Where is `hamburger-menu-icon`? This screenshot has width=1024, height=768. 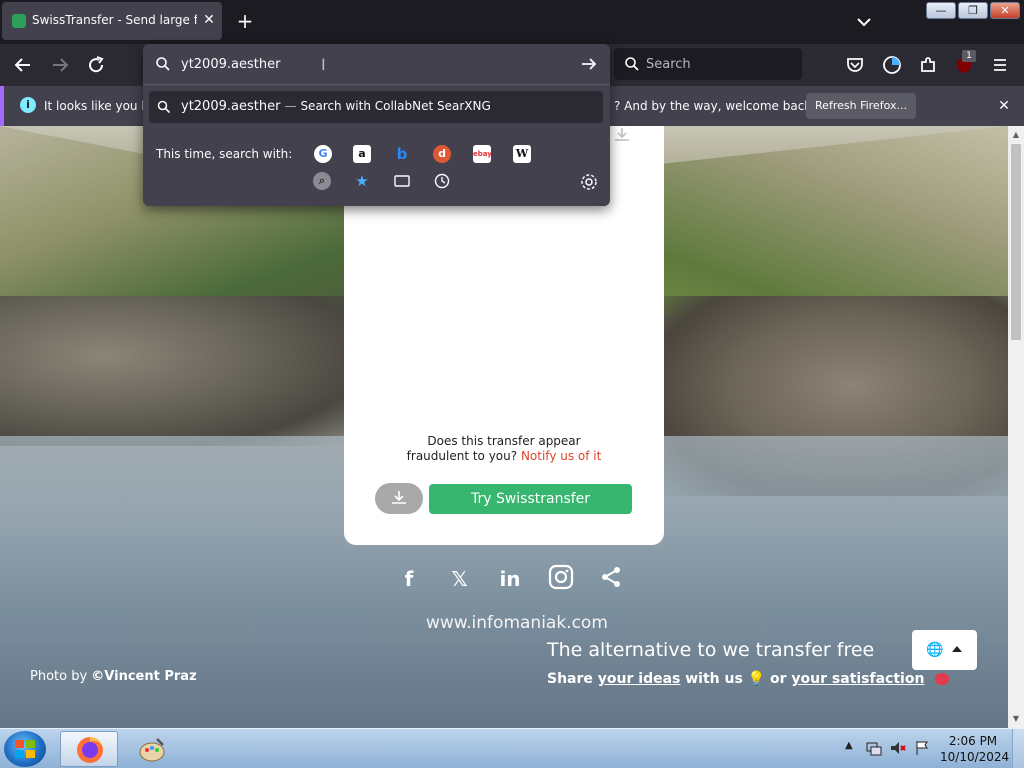 hamburger-menu-icon is located at coordinates (1000, 65).